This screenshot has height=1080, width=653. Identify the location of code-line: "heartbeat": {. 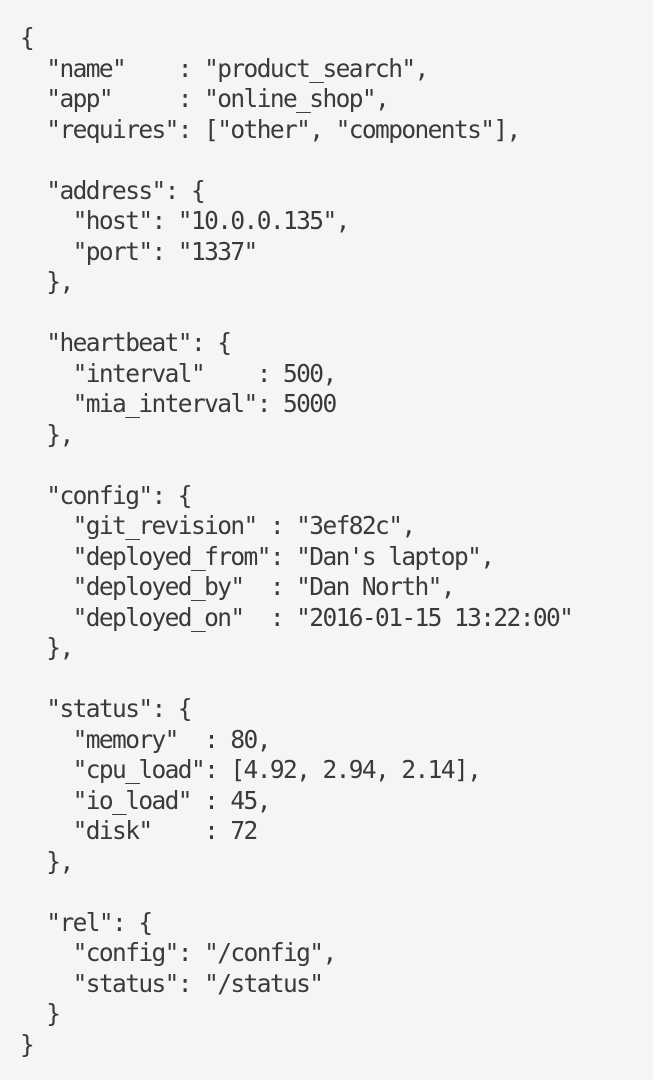
(126, 342).